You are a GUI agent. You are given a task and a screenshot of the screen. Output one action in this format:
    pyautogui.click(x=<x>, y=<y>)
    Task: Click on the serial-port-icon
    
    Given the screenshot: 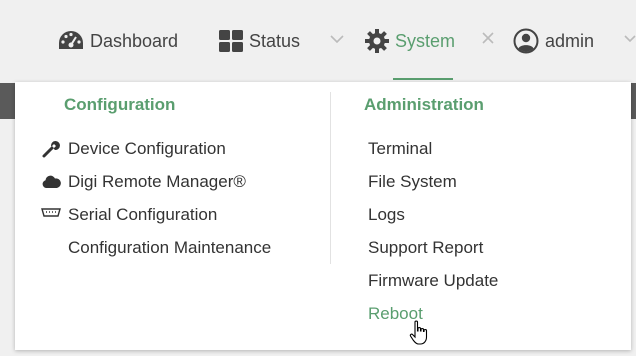 What is the action you would take?
    pyautogui.click(x=51, y=212)
    